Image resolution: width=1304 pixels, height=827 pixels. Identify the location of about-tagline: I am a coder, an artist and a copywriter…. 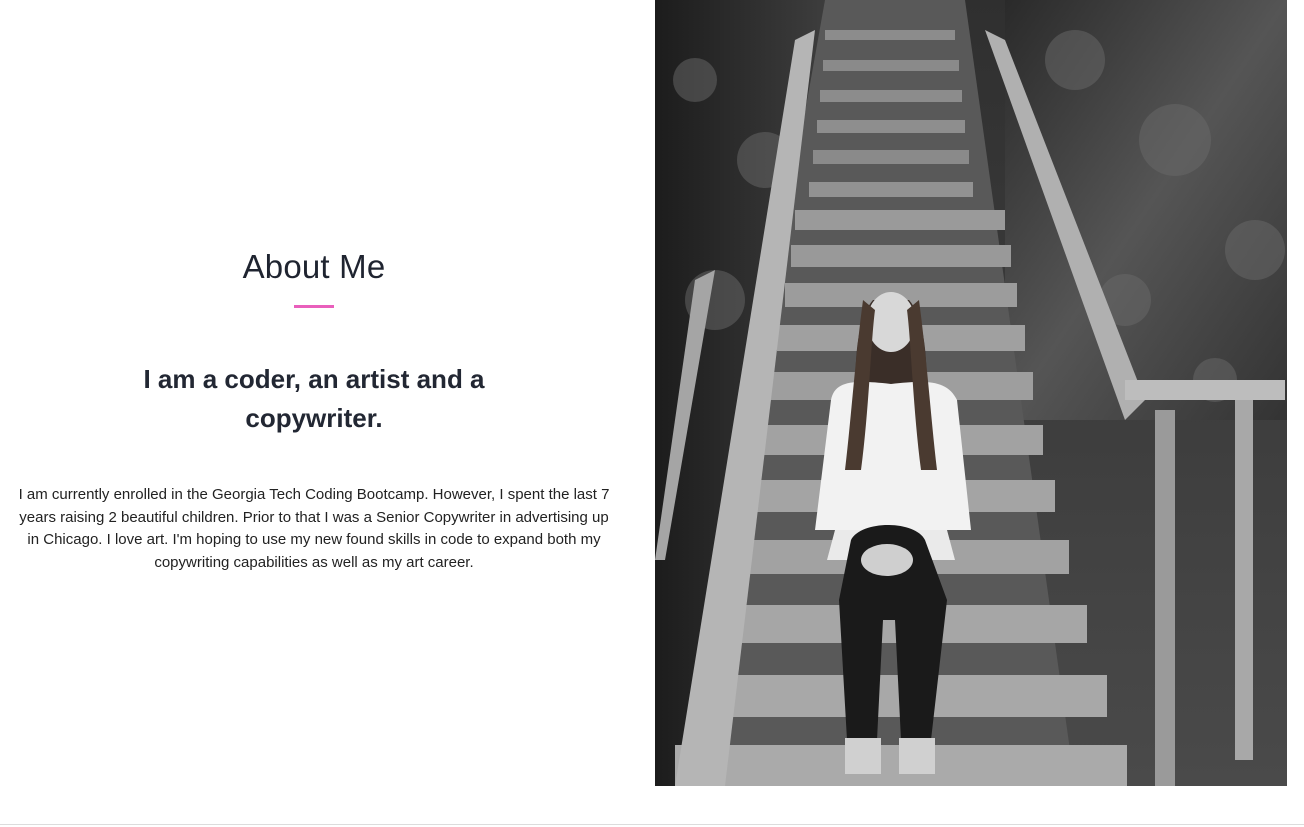
(314, 398).